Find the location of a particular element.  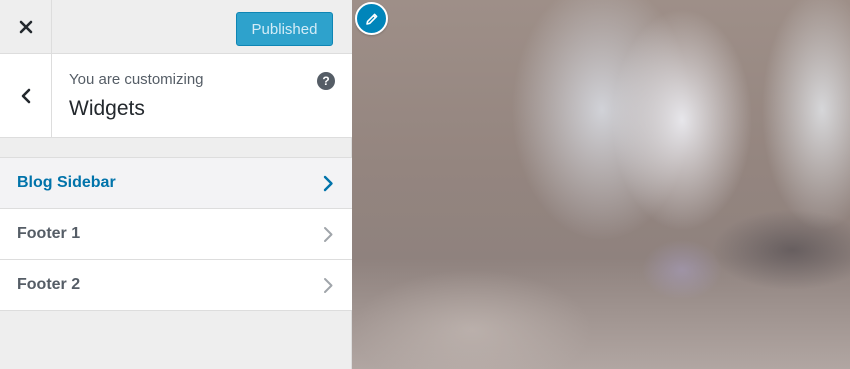

chevron-left-icon is located at coordinates (25, 96).